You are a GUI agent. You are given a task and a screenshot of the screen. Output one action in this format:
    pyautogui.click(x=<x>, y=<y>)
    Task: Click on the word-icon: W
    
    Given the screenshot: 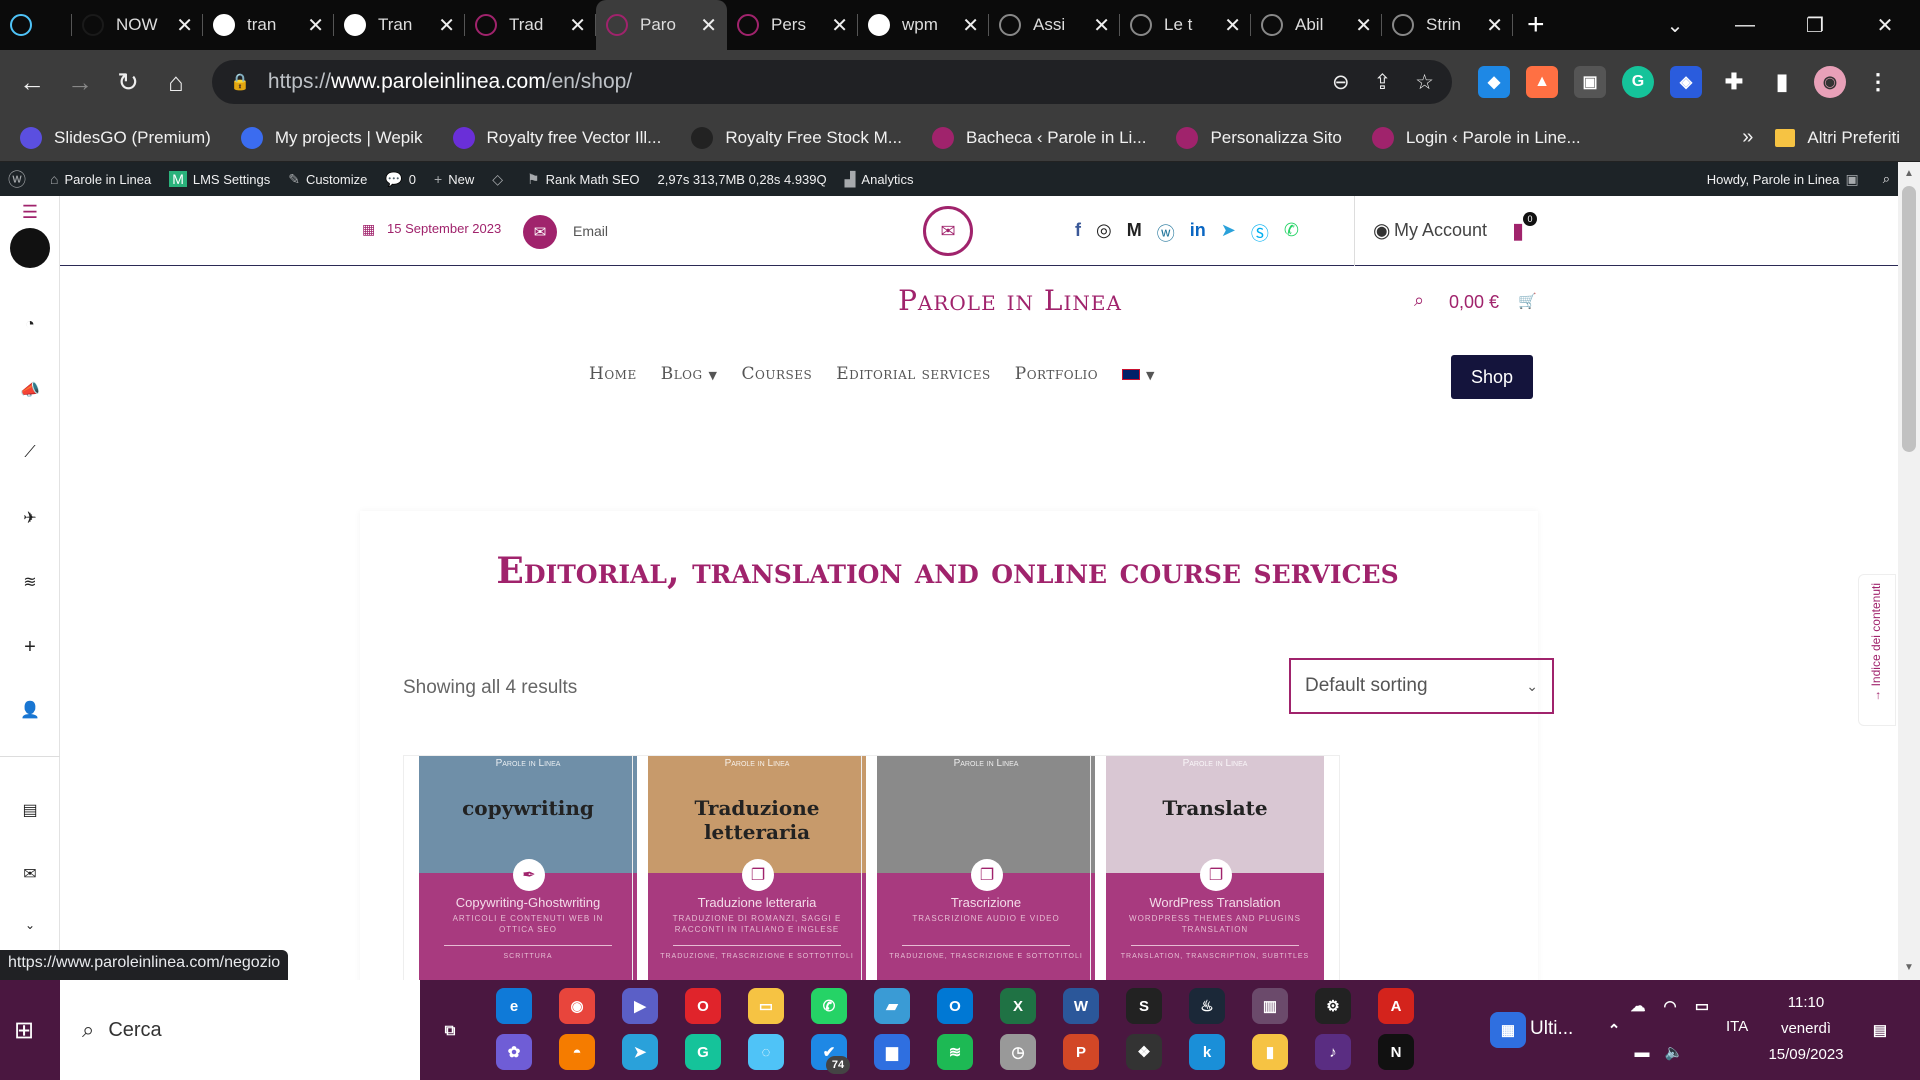 What is the action you would take?
    pyautogui.click(x=1081, y=1006)
    